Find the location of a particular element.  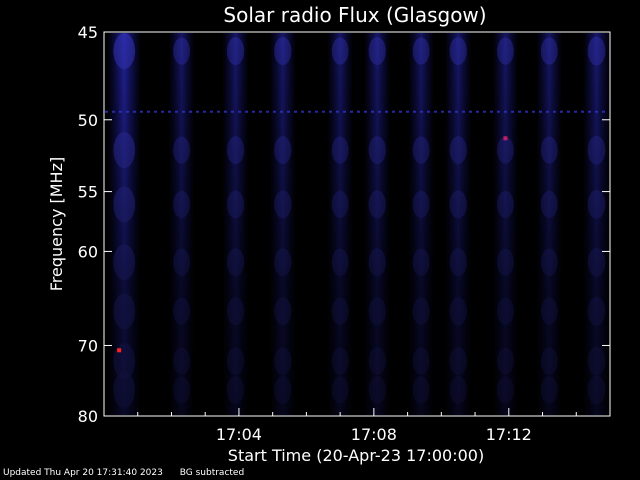

y-tick-label-0: 45 is located at coordinates (88, 32).